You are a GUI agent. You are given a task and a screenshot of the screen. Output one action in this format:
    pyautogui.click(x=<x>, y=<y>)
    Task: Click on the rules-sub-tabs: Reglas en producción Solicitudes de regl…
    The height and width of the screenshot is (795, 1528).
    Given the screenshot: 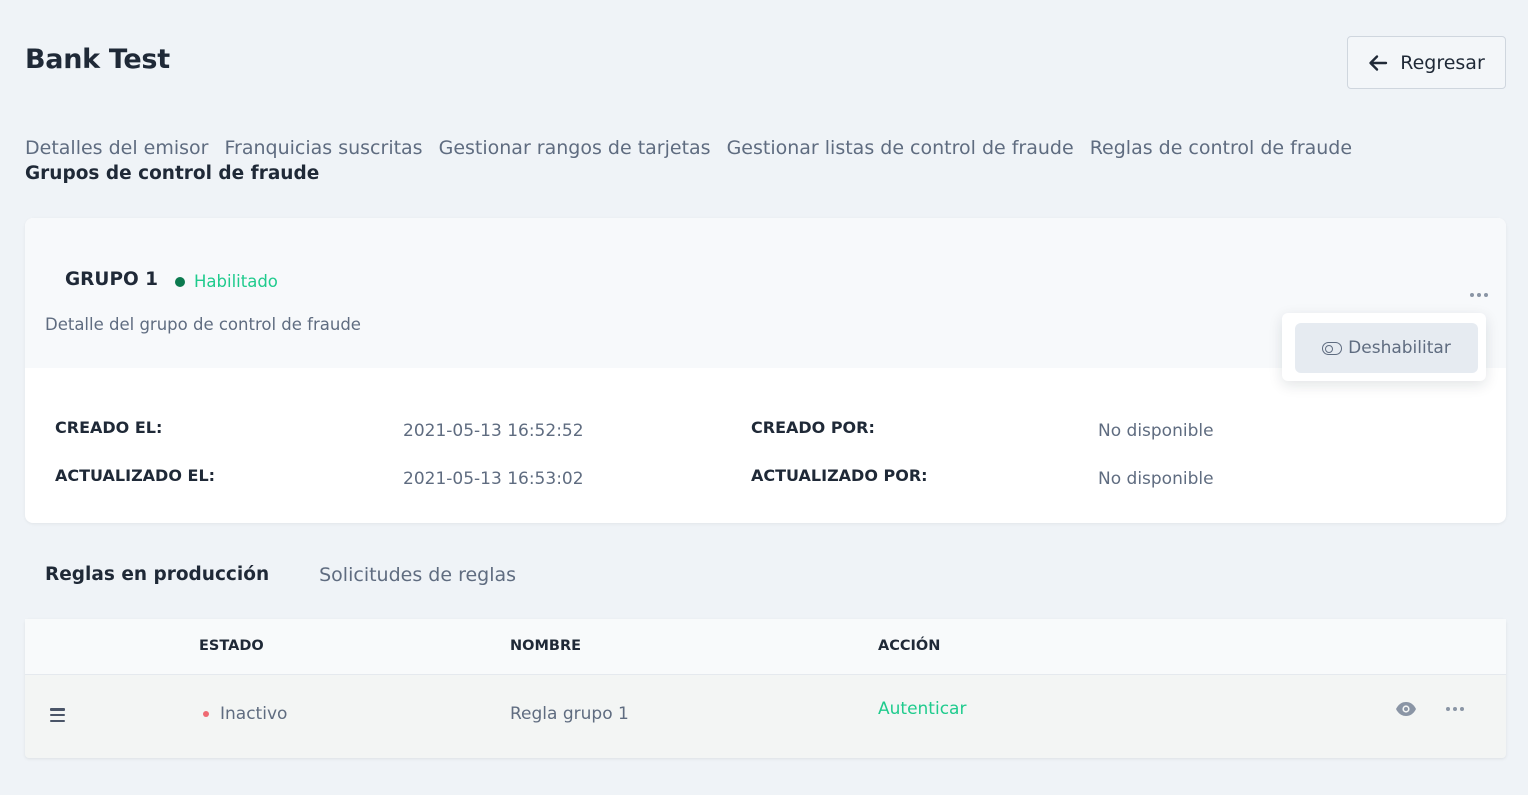 What is the action you would take?
    pyautogui.click(x=280, y=575)
    